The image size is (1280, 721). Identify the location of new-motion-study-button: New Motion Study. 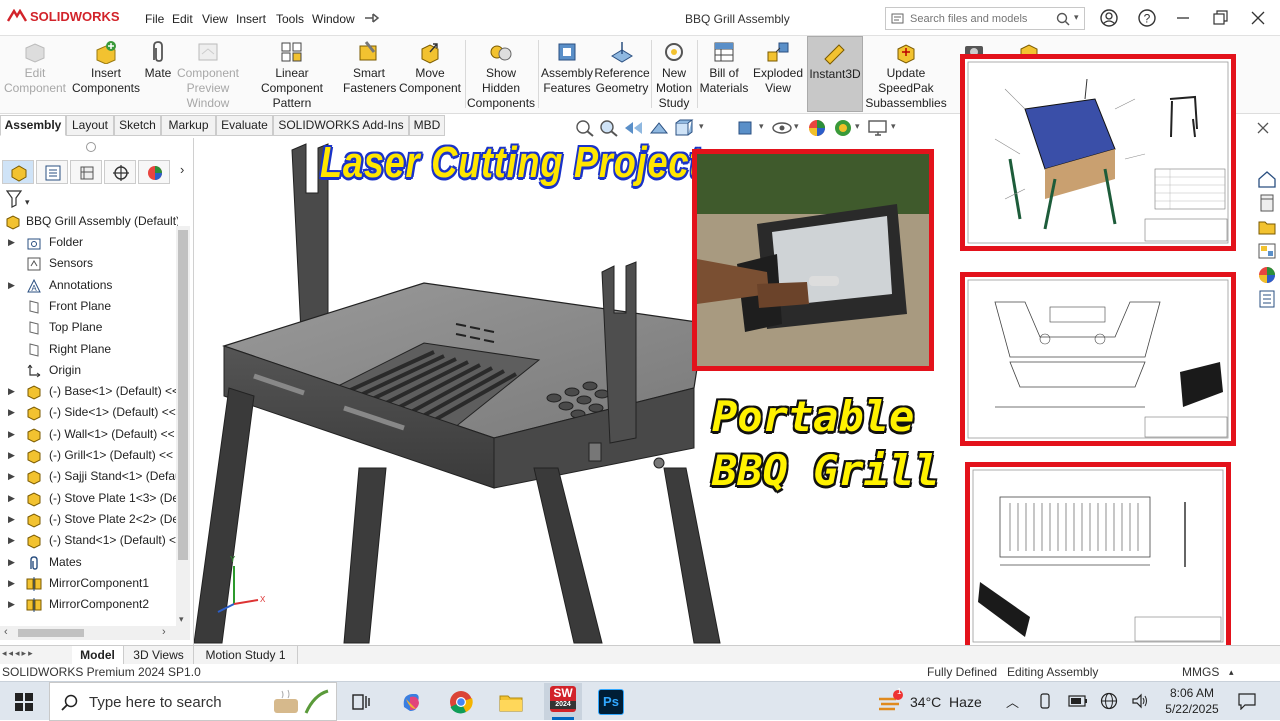
(674, 74).